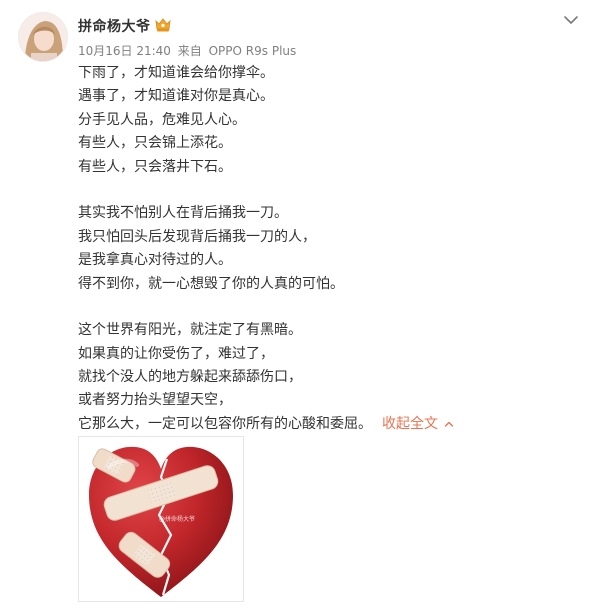 The width and height of the screenshot is (597, 605). Describe the element at coordinates (410, 423) in the screenshot. I see `collapse-label: 收起全文` at that location.